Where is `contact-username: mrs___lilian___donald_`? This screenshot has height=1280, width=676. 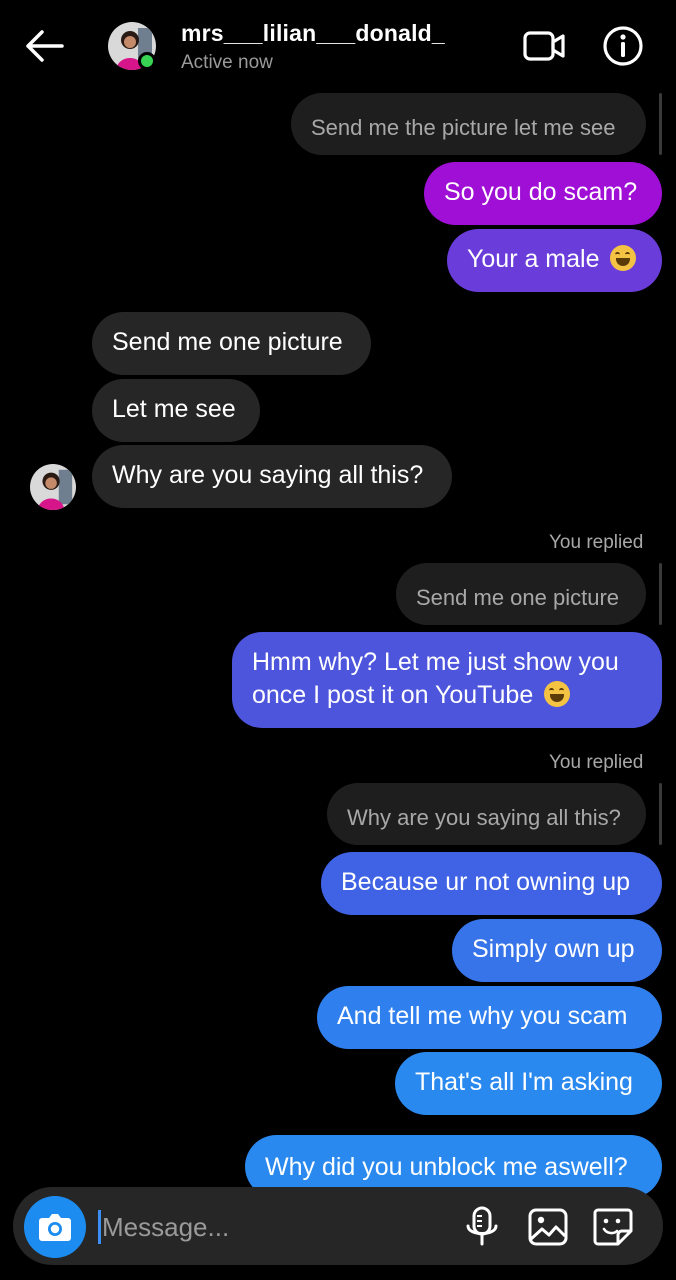 contact-username: mrs___lilian___donald_ is located at coordinates (313, 33).